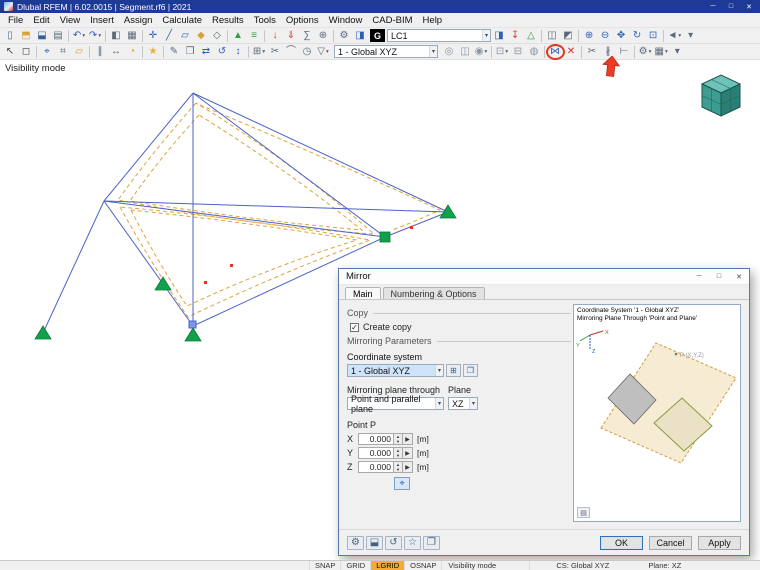 Image resolution: width=760 pixels, height=570 pixels. What do you see at coordinates (326, 565) in the screenshot?
I see `statusbar-toggle-snap: SNAP` at bounding box center [326, 565].